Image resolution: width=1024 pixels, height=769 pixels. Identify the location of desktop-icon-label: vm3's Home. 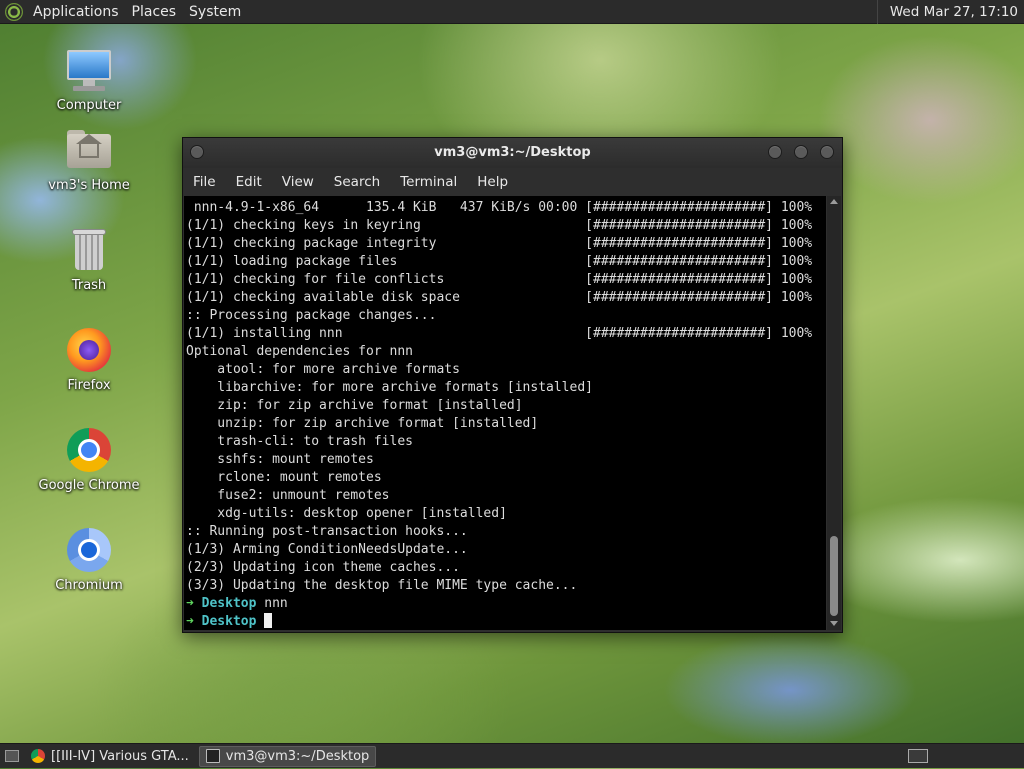
(89, 185).